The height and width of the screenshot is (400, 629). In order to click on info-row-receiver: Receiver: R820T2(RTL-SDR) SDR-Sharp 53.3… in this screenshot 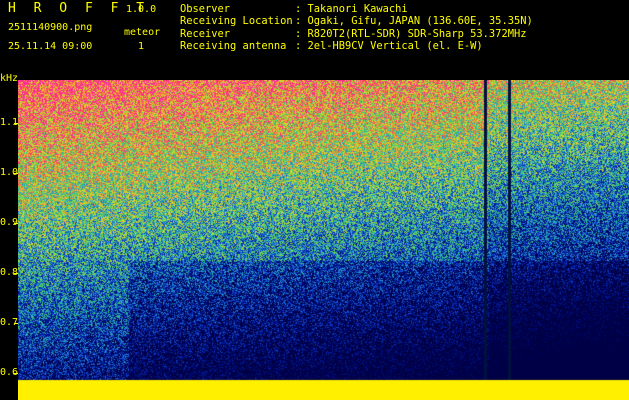, I will do `click(353, 33)`.